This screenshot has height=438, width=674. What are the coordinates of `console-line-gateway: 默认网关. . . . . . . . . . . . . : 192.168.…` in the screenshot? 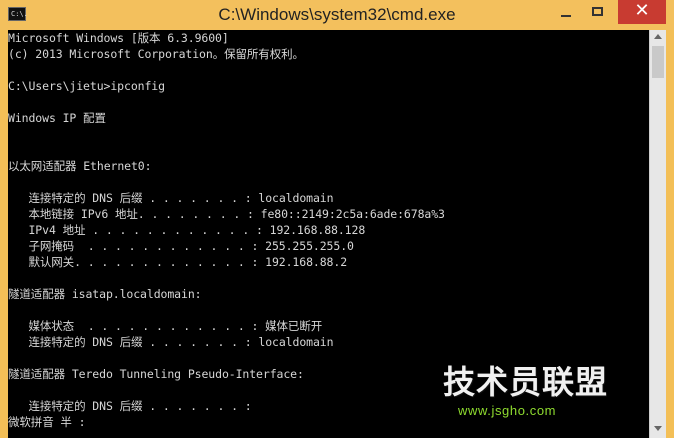 It's located at (178, 262).